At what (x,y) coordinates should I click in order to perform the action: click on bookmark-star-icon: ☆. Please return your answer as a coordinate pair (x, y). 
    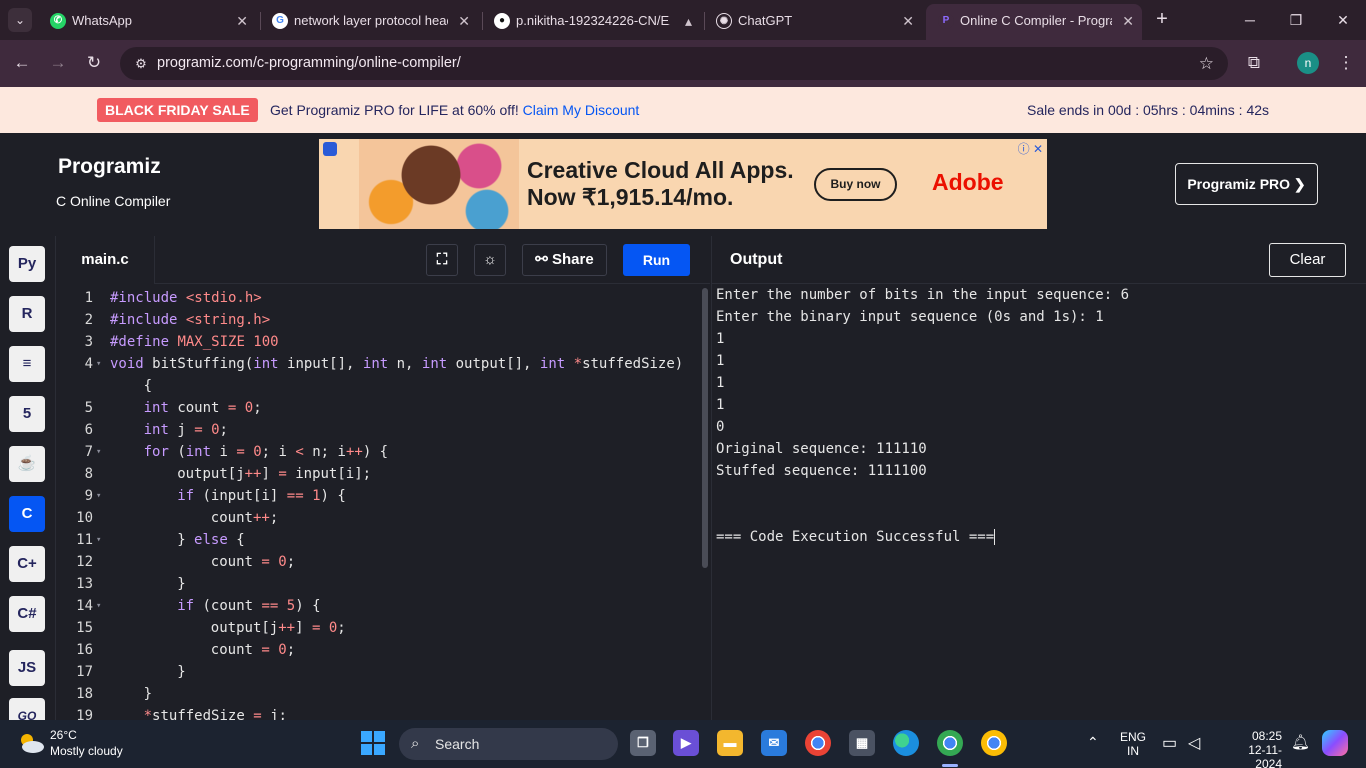
    Looking at the image, I should click on (1206, 63).